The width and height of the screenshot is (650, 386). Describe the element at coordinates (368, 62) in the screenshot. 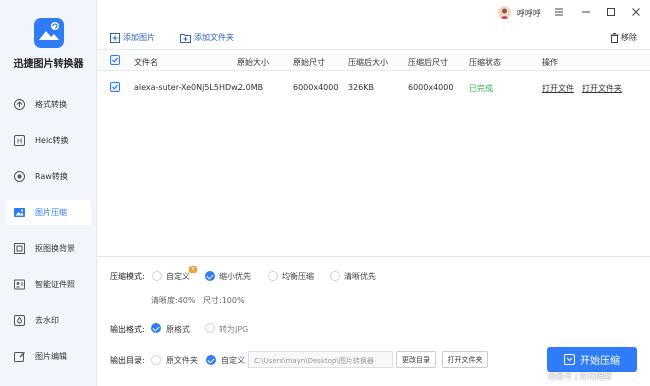

I see `column-header-new-size: 压缩后大小` at that location.